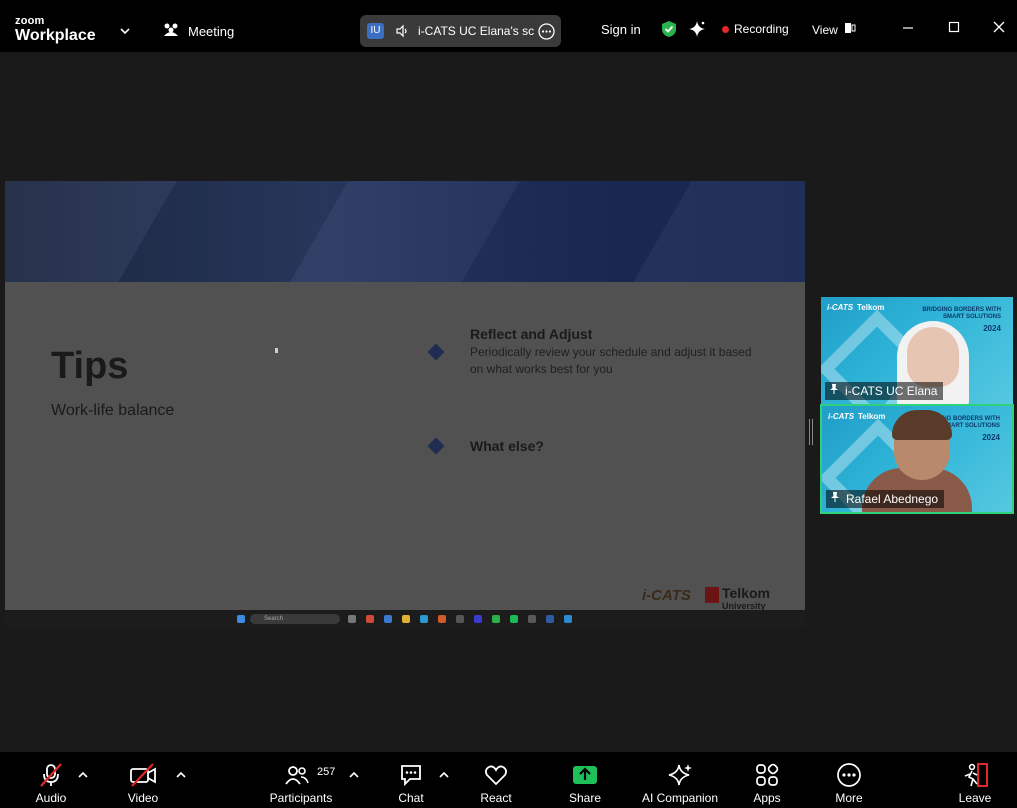 This screenshot has width=1017, height=808. Describe the element at coordinates (975, 775) in the screenshot. I see `leave-icon` at that location.